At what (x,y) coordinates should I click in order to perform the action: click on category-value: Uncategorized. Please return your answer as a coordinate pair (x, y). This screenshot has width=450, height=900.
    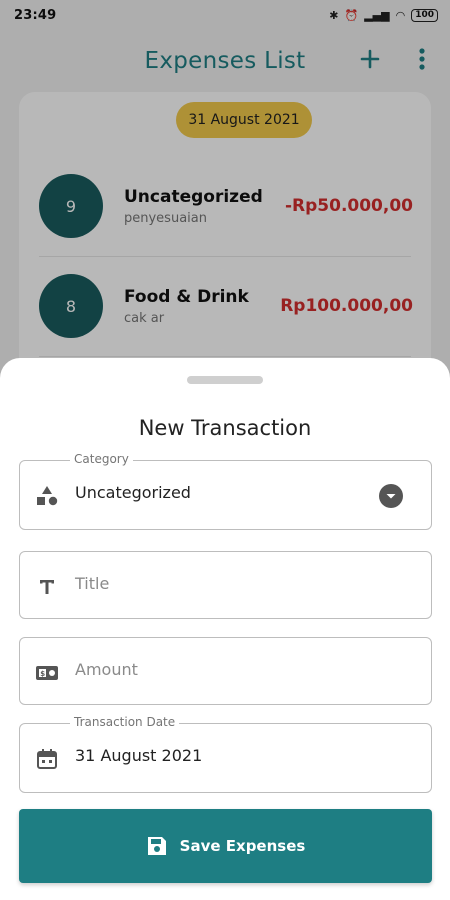
    Looking at the image, I should click on (133, 492).